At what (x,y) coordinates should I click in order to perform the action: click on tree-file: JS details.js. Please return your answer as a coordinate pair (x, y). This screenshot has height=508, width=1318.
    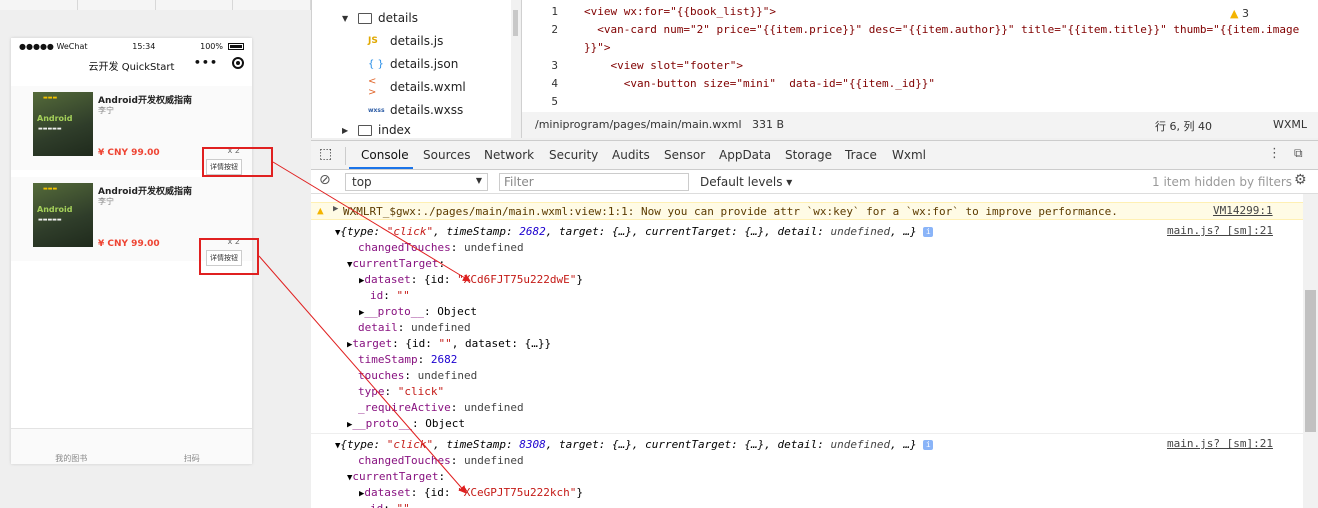
    Looking at the image, I should click on (405, 41).